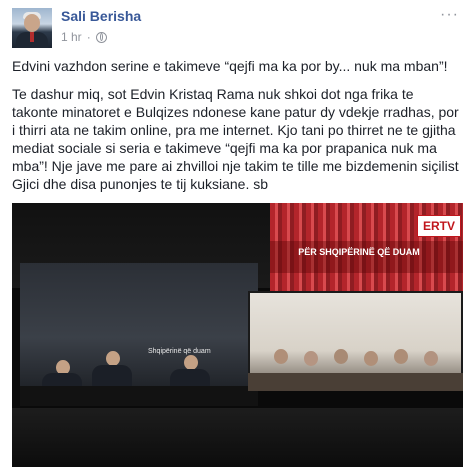  What do you see at coordinates (139, 396) in the screenshot?
I see `studio-desk` at bounding box center [139, 396].